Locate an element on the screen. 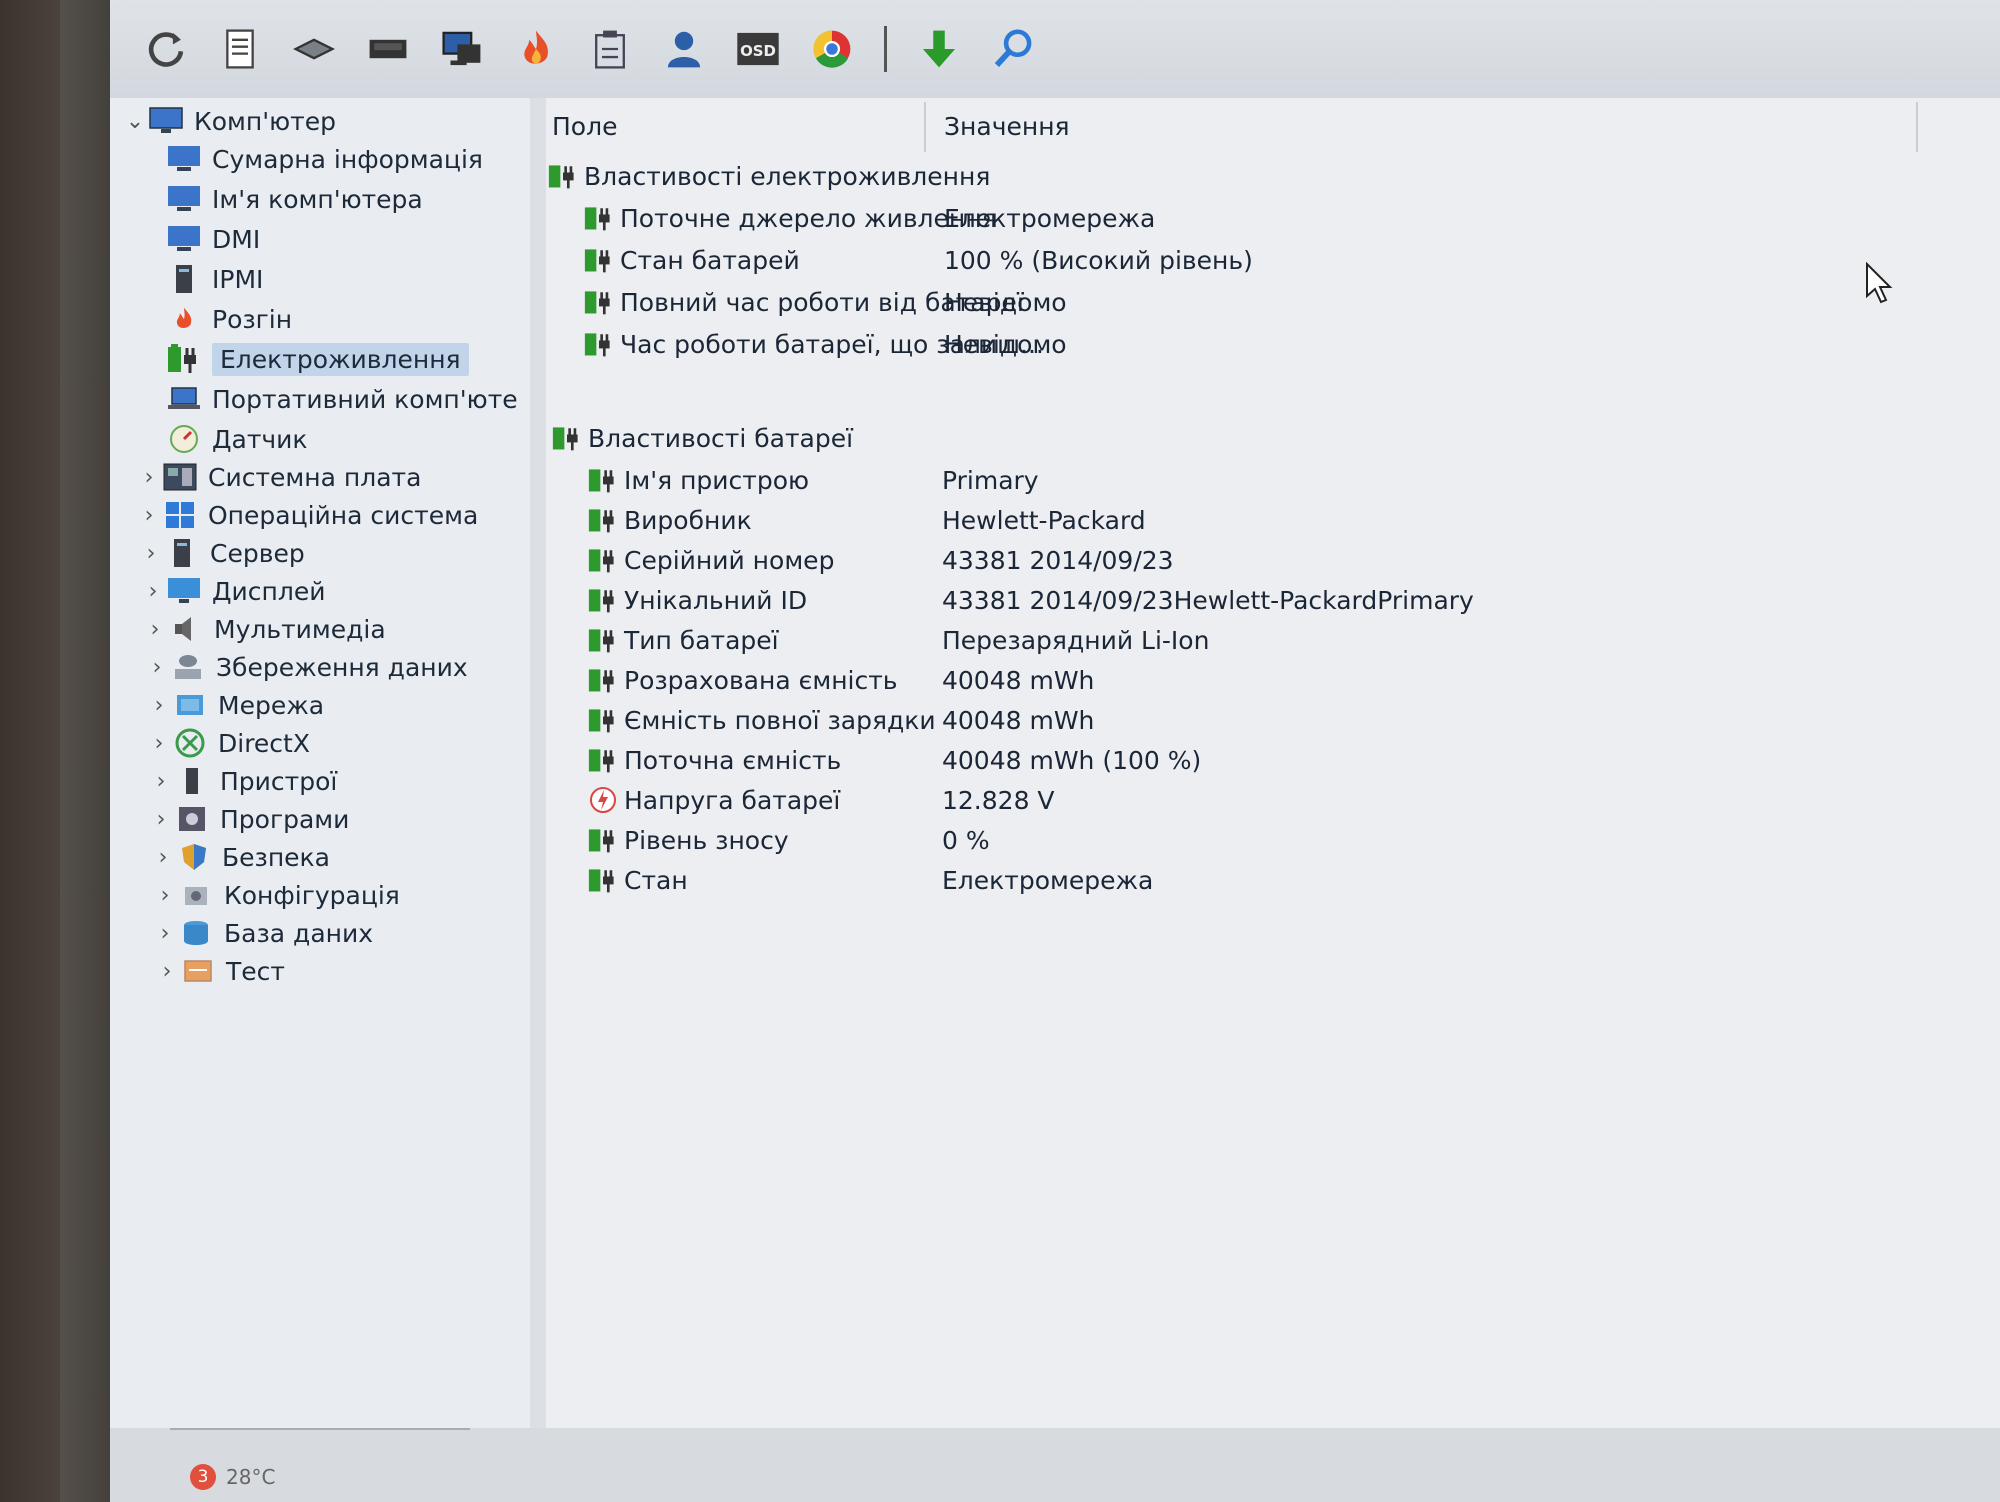 The width and height of the screenshot is (2000, 1502). laptop-icon is located at coordinates (184, 399).